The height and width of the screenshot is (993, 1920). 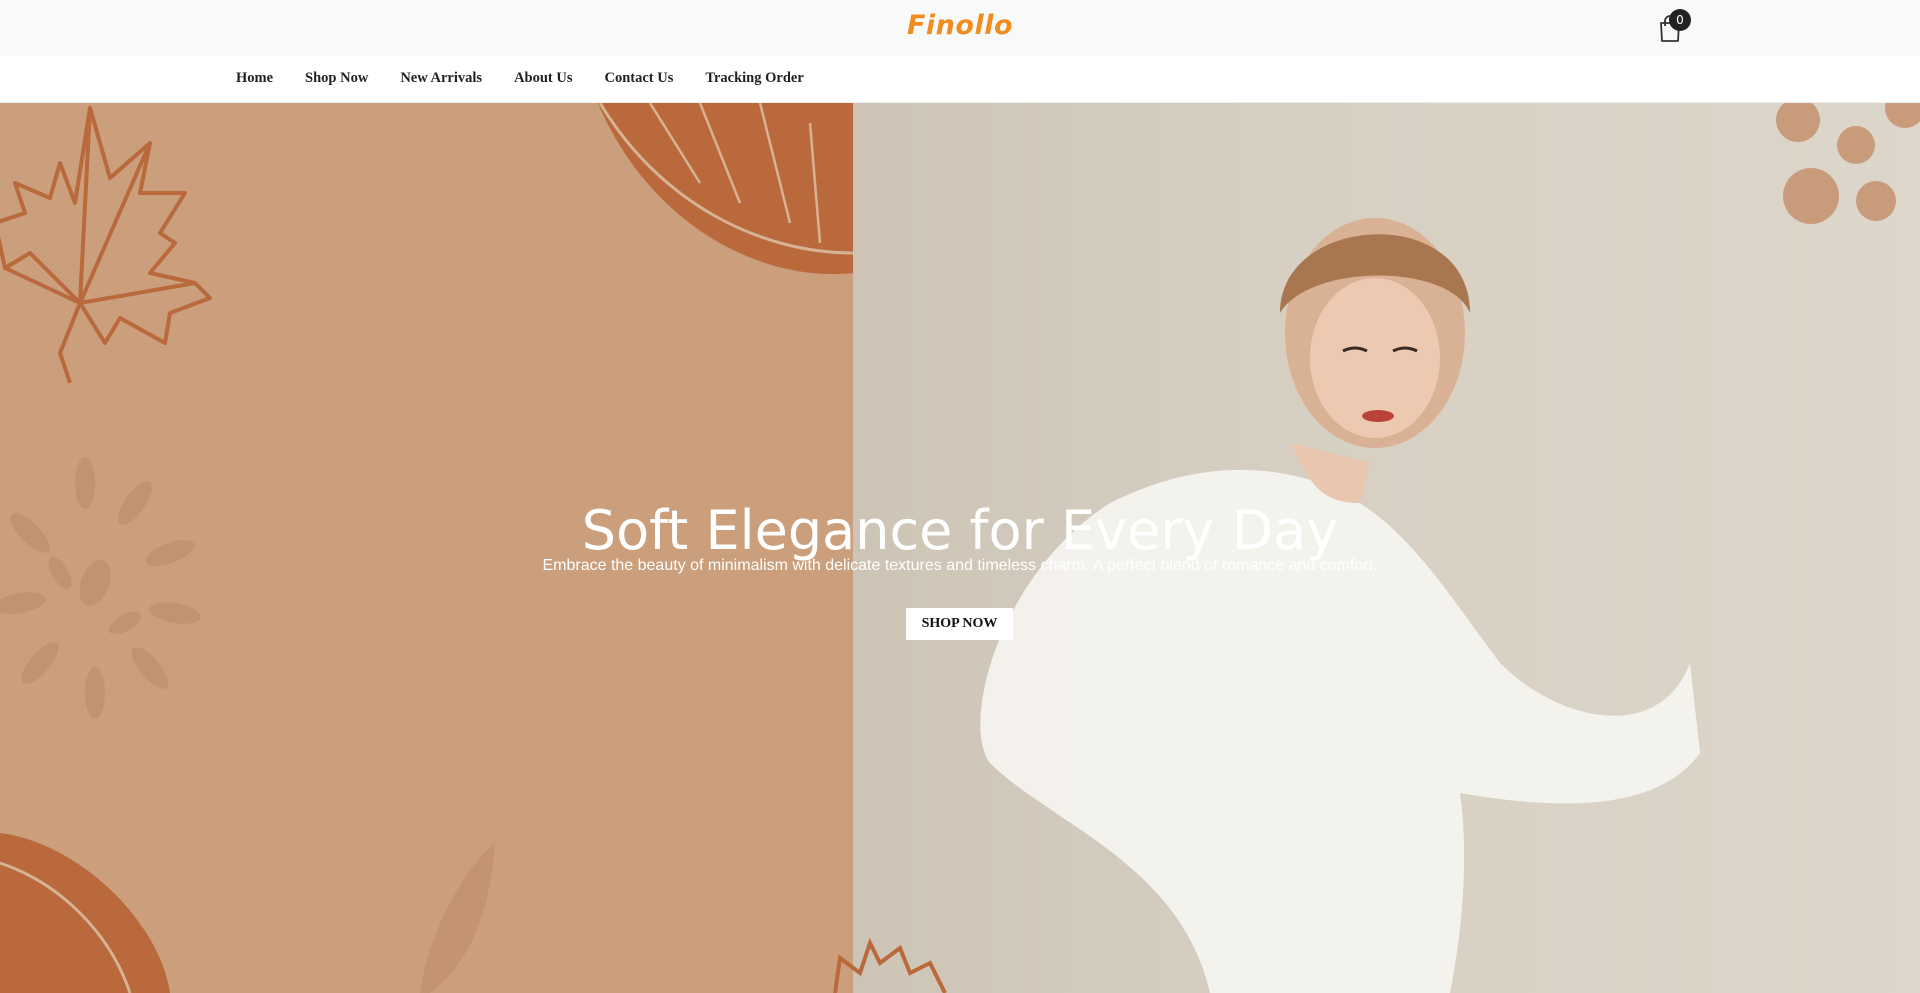 What do you see at coordinates (441, 78) in the screenshot?
I see `nav-item-new-arrivals: New Arrivals` at bounding box center [441, 78].